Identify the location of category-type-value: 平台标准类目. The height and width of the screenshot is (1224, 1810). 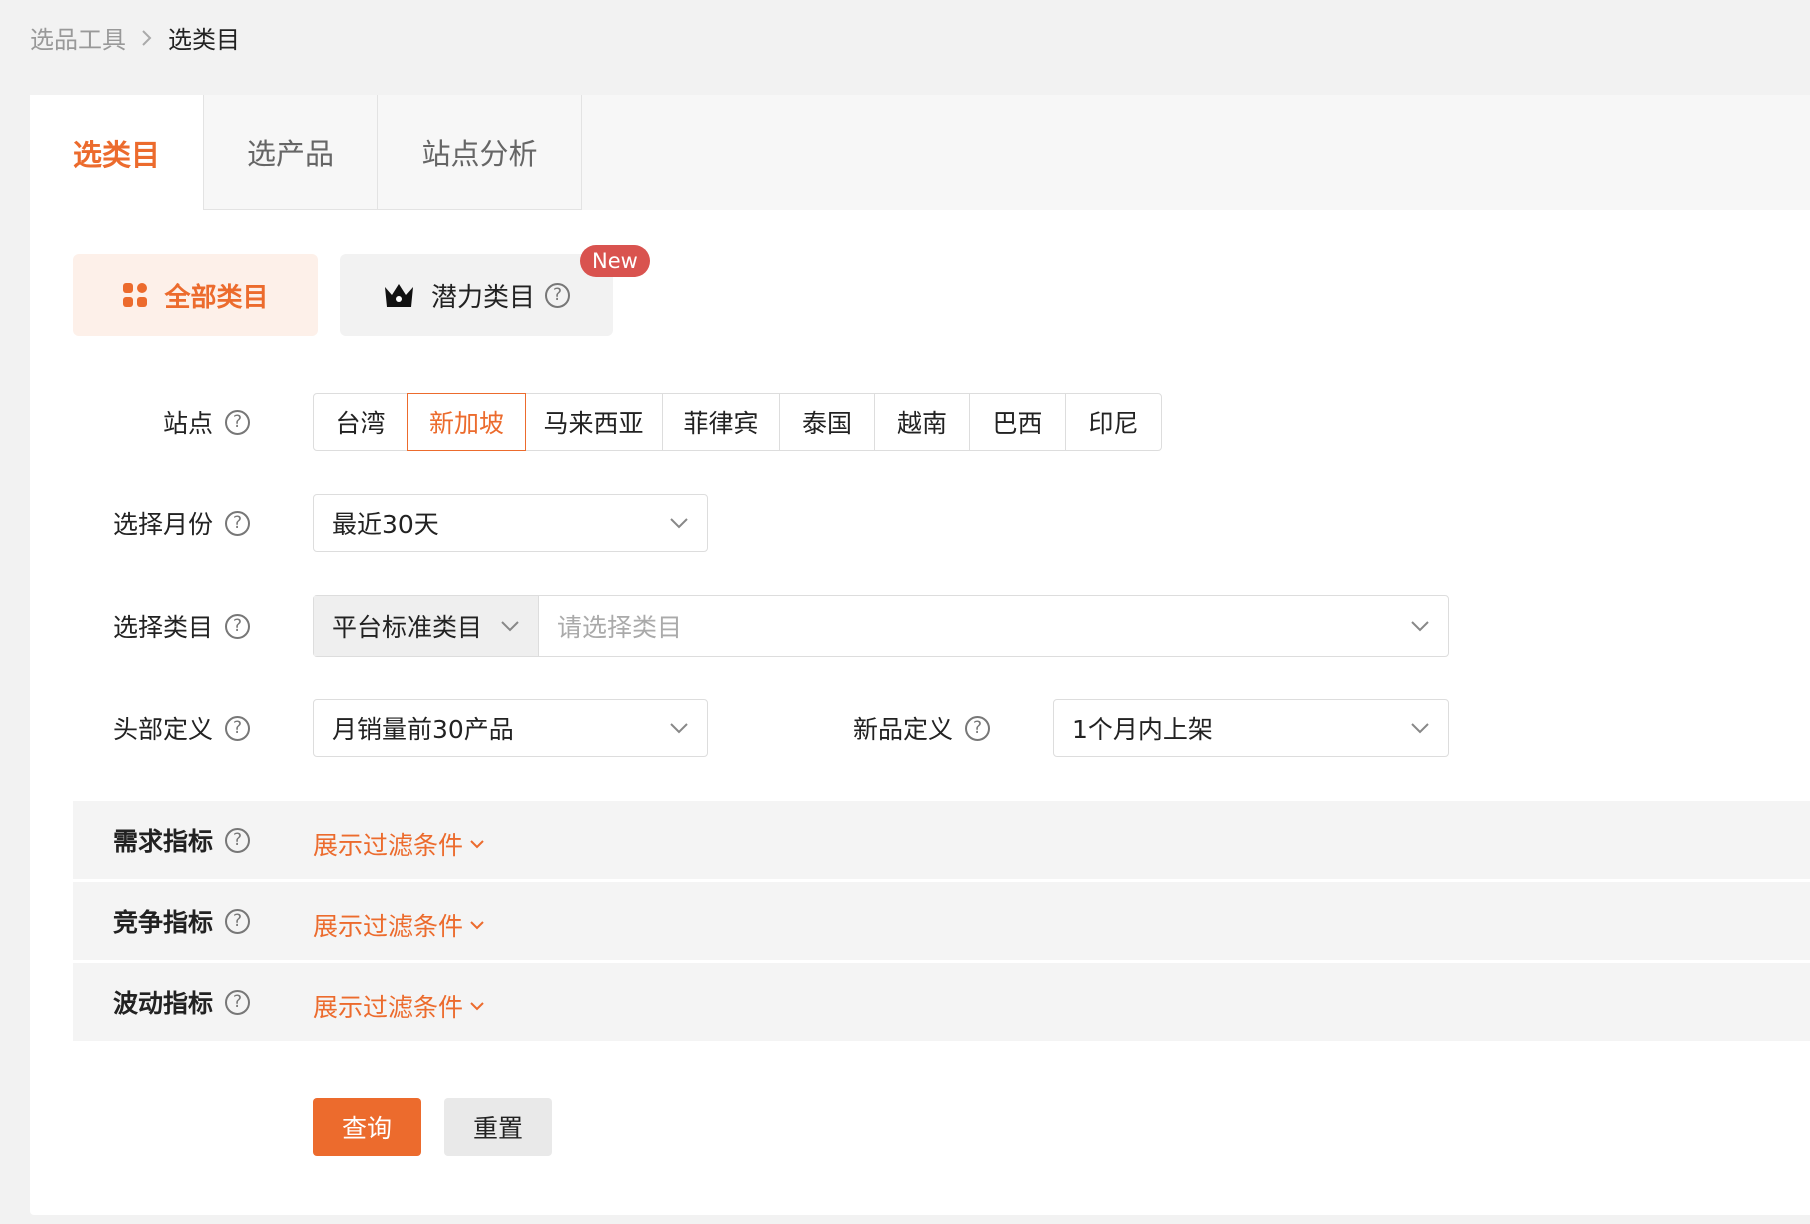
(407, 627).